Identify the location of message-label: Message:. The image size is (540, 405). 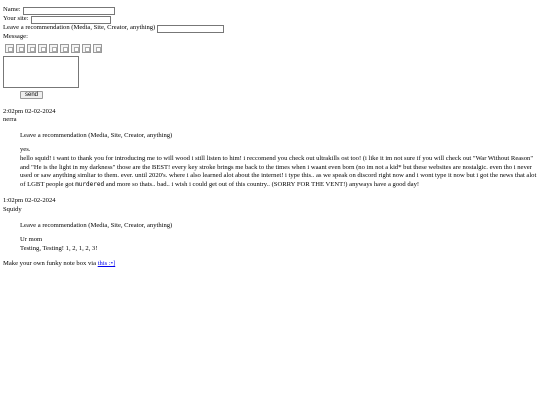
(15, 37).